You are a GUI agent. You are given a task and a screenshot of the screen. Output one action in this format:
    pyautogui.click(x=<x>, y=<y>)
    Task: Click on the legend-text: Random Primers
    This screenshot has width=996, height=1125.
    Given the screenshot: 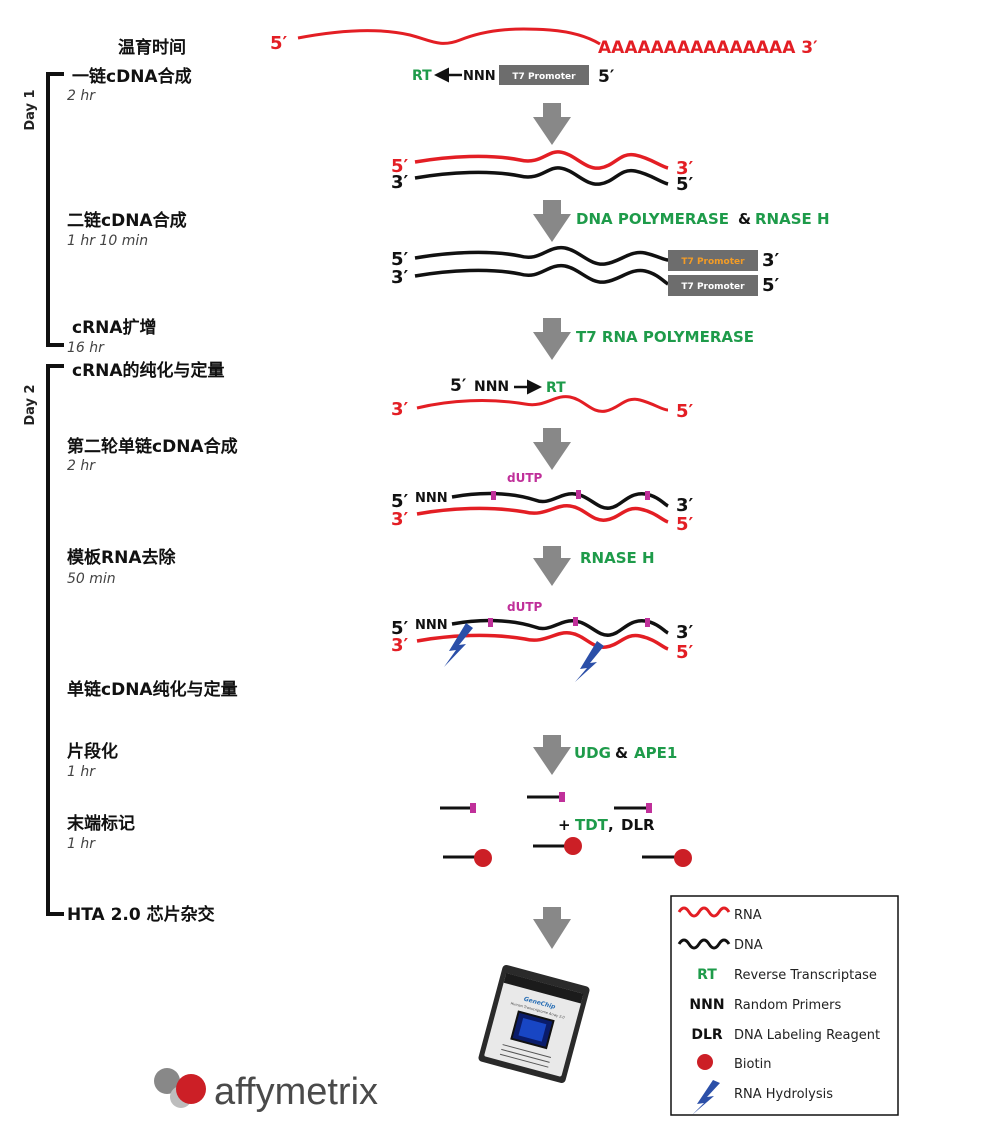 What is the action you would take?
    pyautogui.click(x=788, y=1005)
    